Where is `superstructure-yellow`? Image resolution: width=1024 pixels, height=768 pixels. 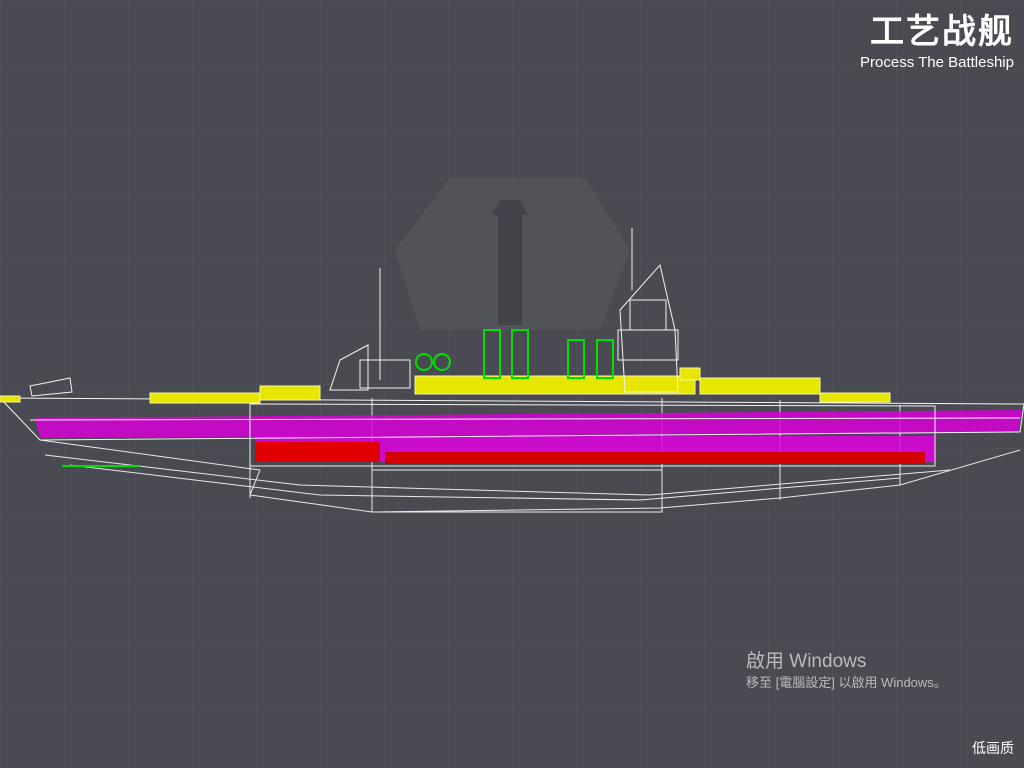
superstructure-yellow is located at coordinates (445, 385).